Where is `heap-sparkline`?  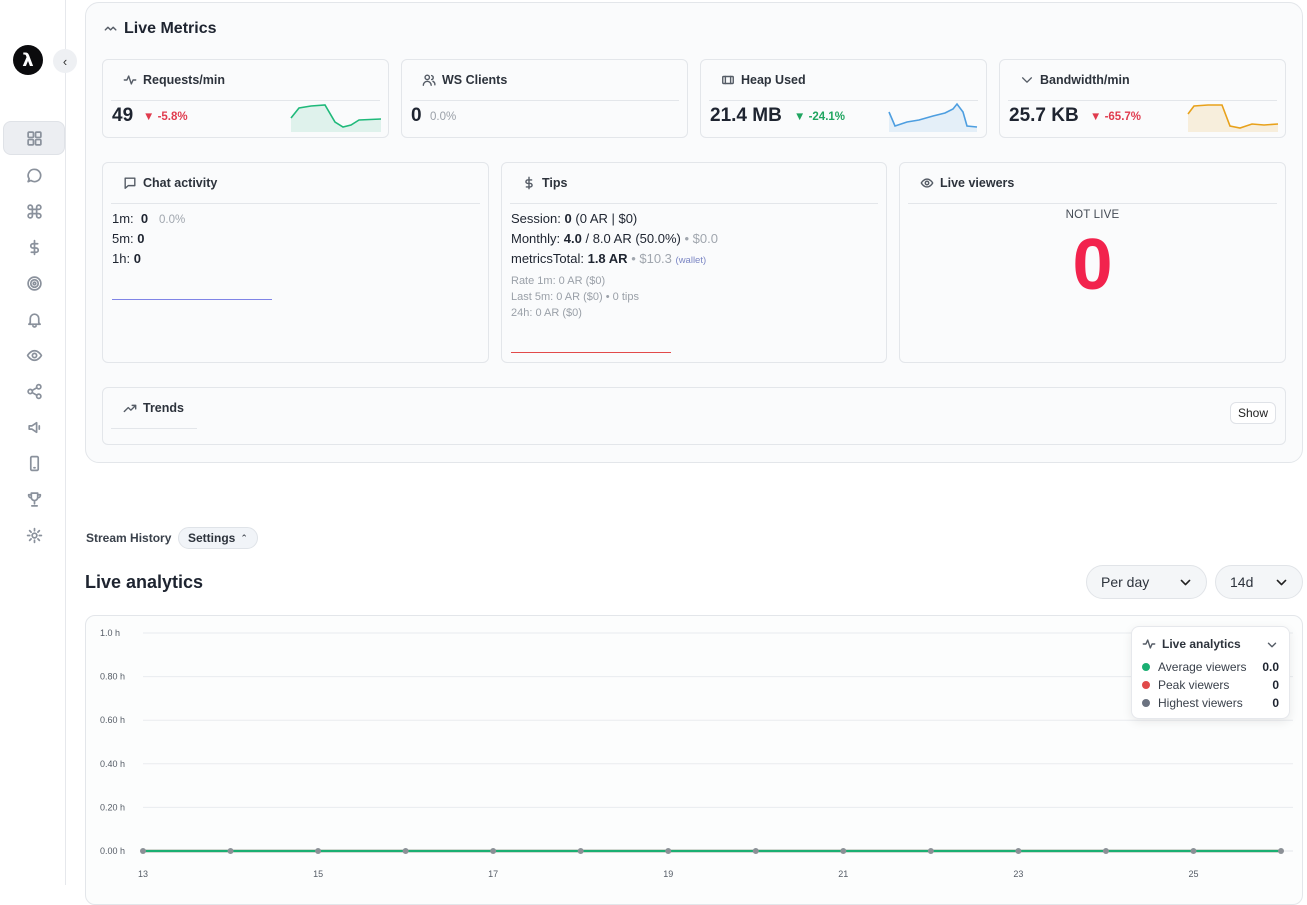 heap-sparkline is located at coordinates (933, 117).